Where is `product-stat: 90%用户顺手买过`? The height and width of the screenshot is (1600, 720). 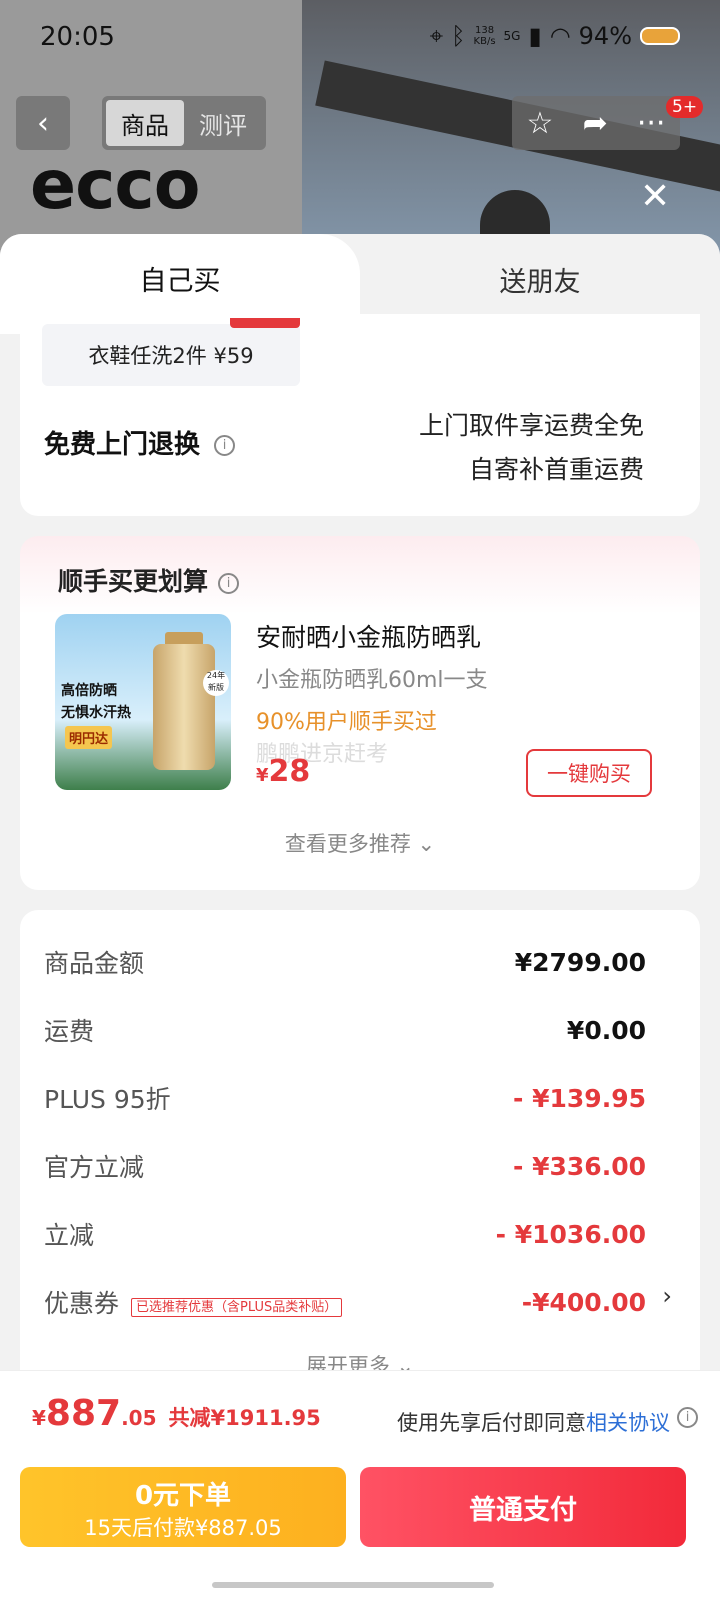
product-stat: 90%用户顺手买过 is located at coordinates (346, 722).